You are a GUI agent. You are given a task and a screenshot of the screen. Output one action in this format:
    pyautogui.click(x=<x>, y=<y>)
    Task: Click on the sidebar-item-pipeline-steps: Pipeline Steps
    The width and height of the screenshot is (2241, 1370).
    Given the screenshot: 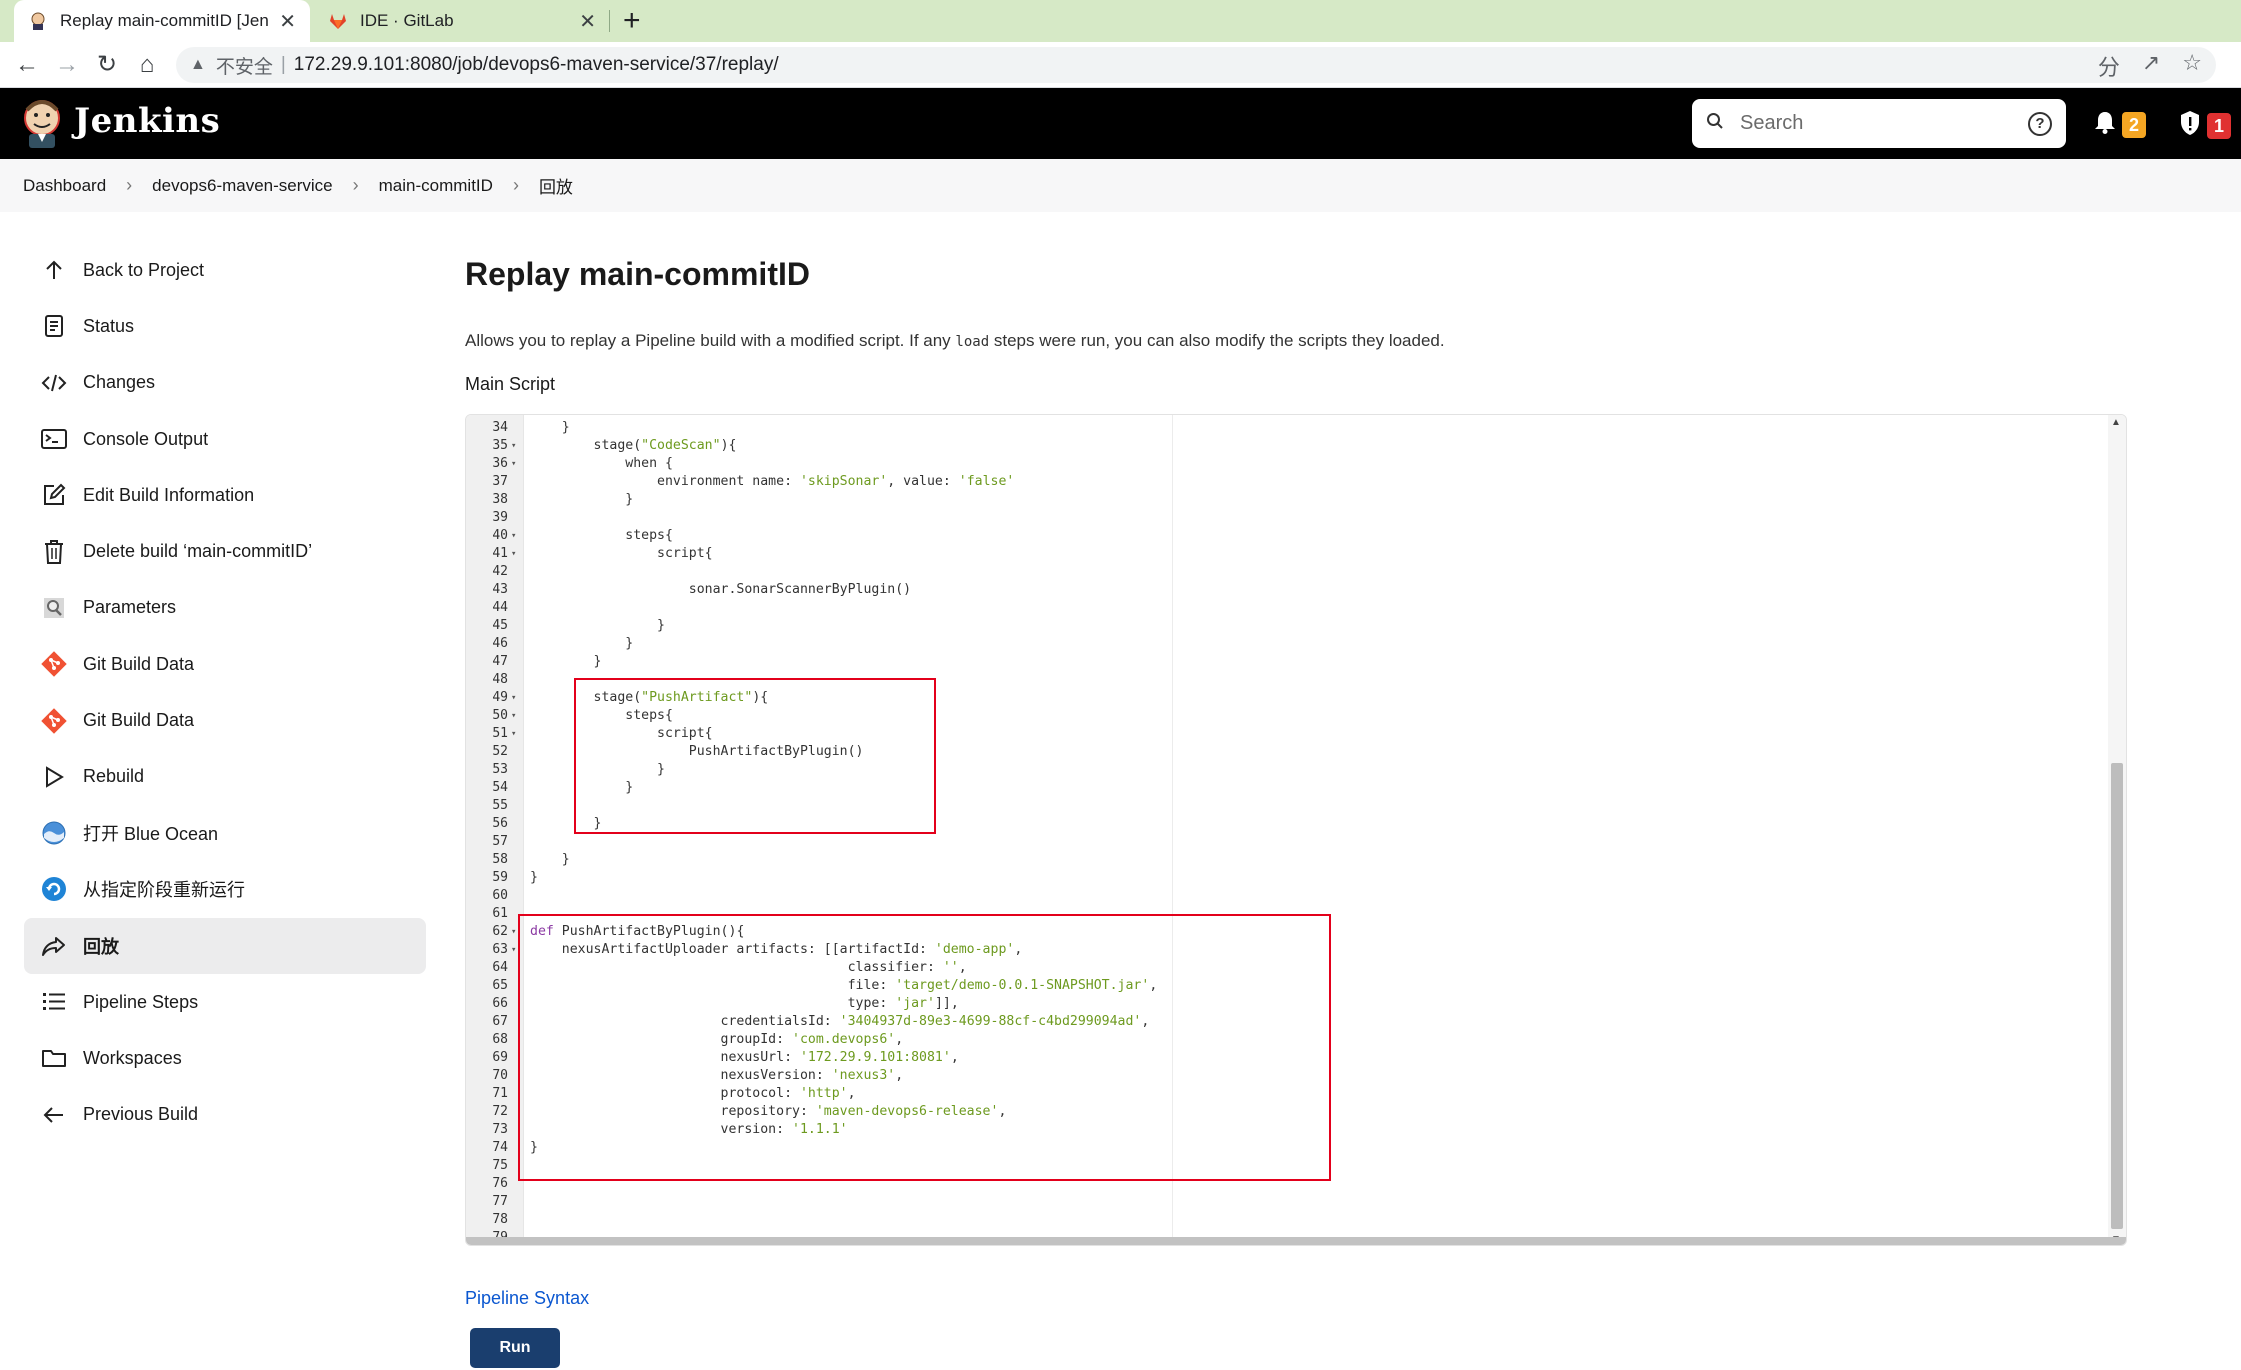 What is the action you would take?
    pyautogui.click(x=225, y=1002)
    